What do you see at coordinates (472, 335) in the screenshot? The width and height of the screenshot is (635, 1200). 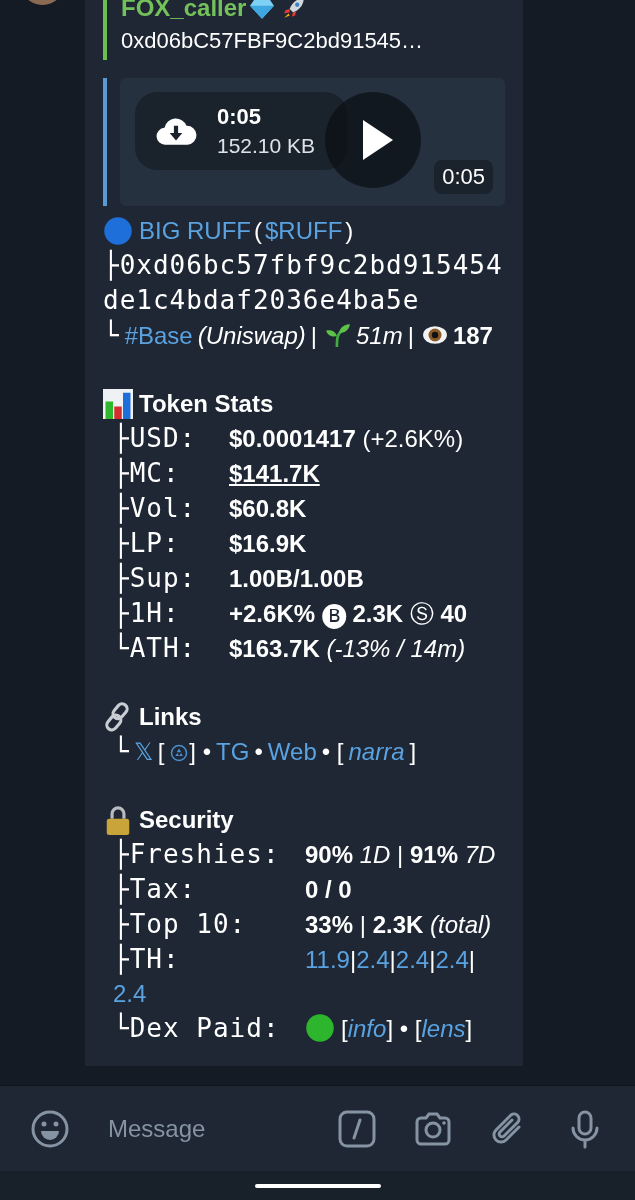 I see `view-count: 187` at bounding box center [472, 335].